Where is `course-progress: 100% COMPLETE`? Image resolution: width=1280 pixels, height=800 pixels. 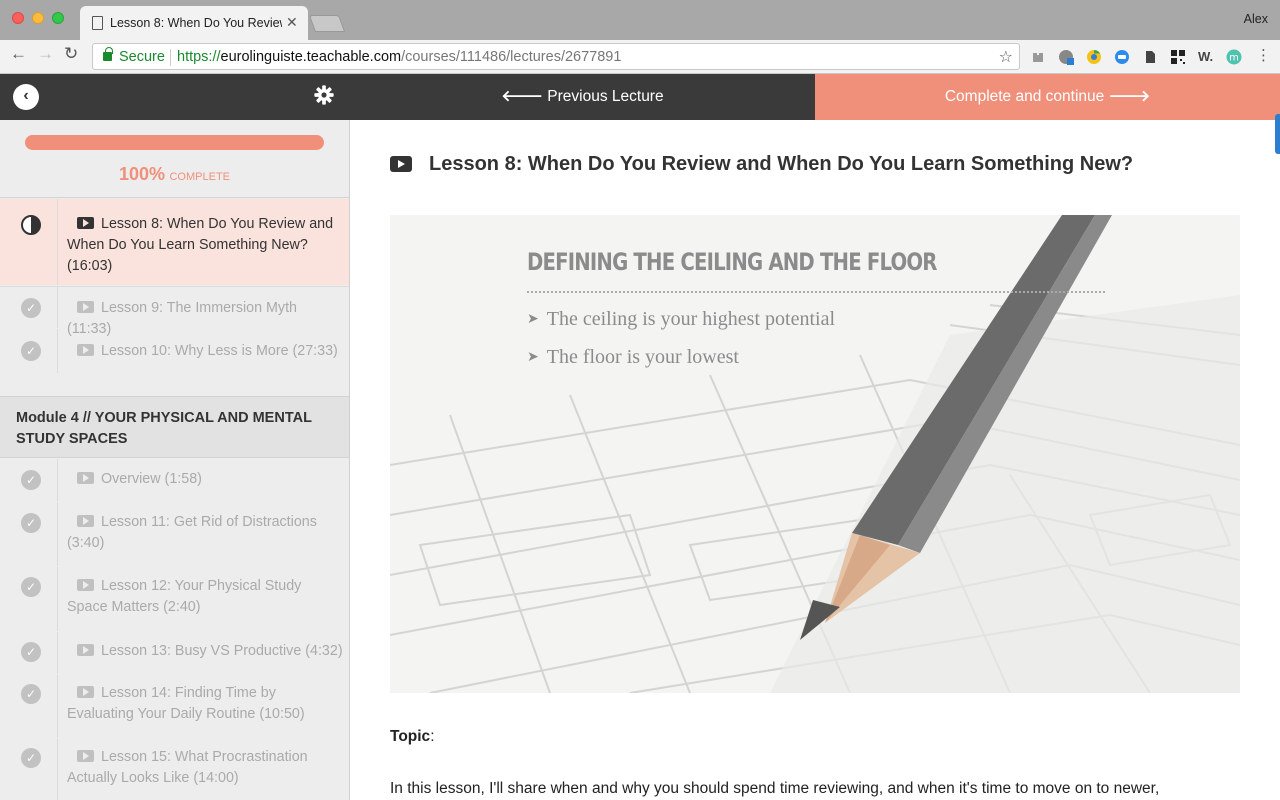
course-progress: 100% COMPLETE is located at coordinates (174, 159).